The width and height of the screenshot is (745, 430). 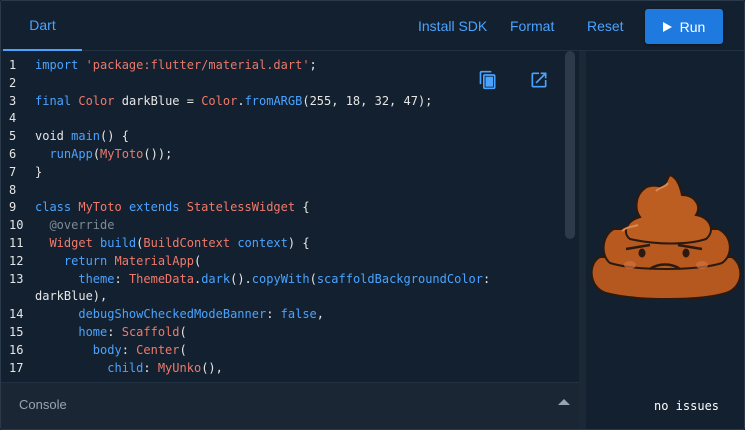 What do you see at coordinates (16, 260) in the screenshot?
I see `line-number: 12` at bounding box center [16, 260].